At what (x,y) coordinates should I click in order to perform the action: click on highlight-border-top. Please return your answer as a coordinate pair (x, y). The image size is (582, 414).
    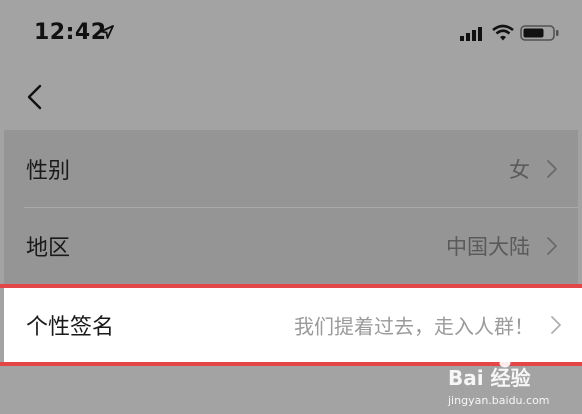
    Looking at the image, I should click on (291, 286).